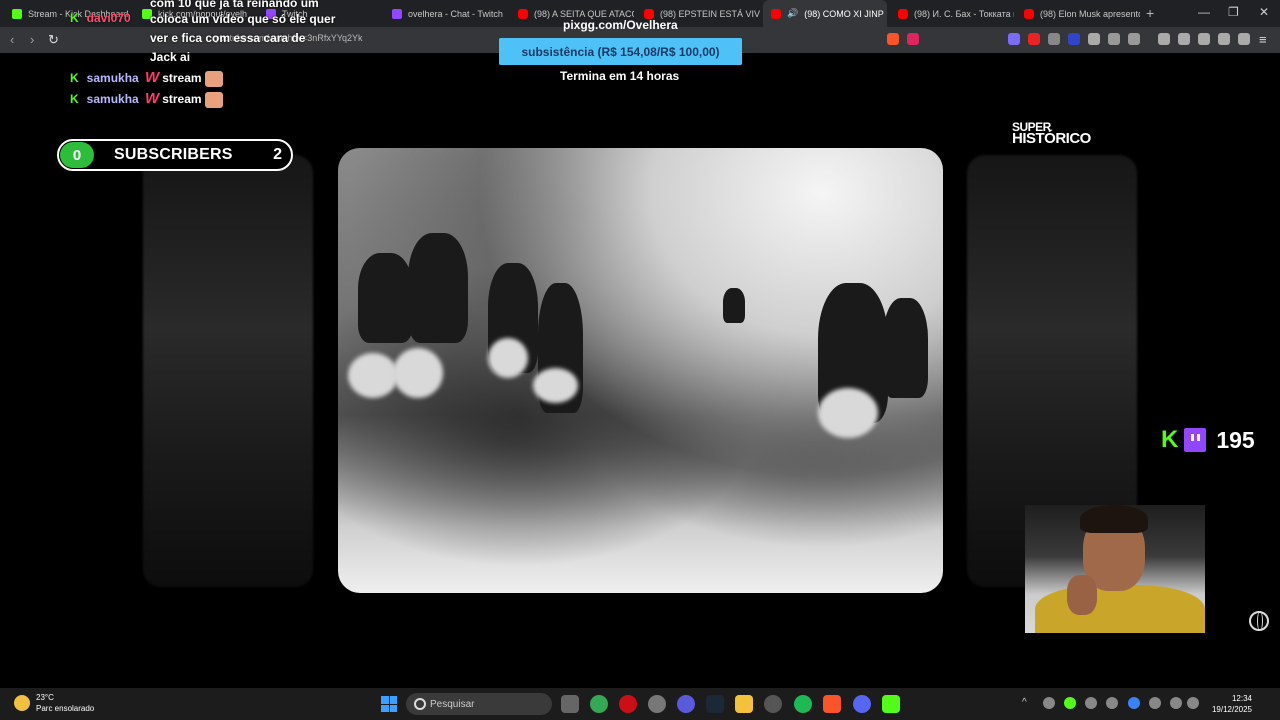  What do you see at coordinates (599, 704) in the screenshot?
I see `chrome-icon` at bounding box center [599, 704].